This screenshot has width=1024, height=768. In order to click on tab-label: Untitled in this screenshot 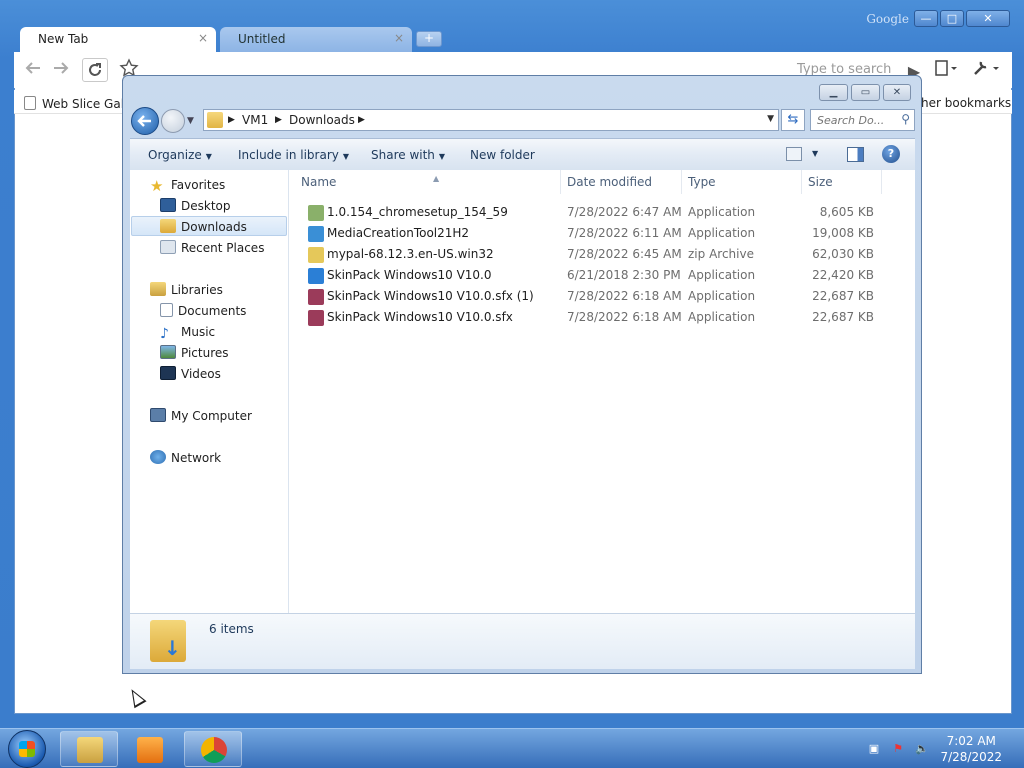, I will do `click(262, 39)`.